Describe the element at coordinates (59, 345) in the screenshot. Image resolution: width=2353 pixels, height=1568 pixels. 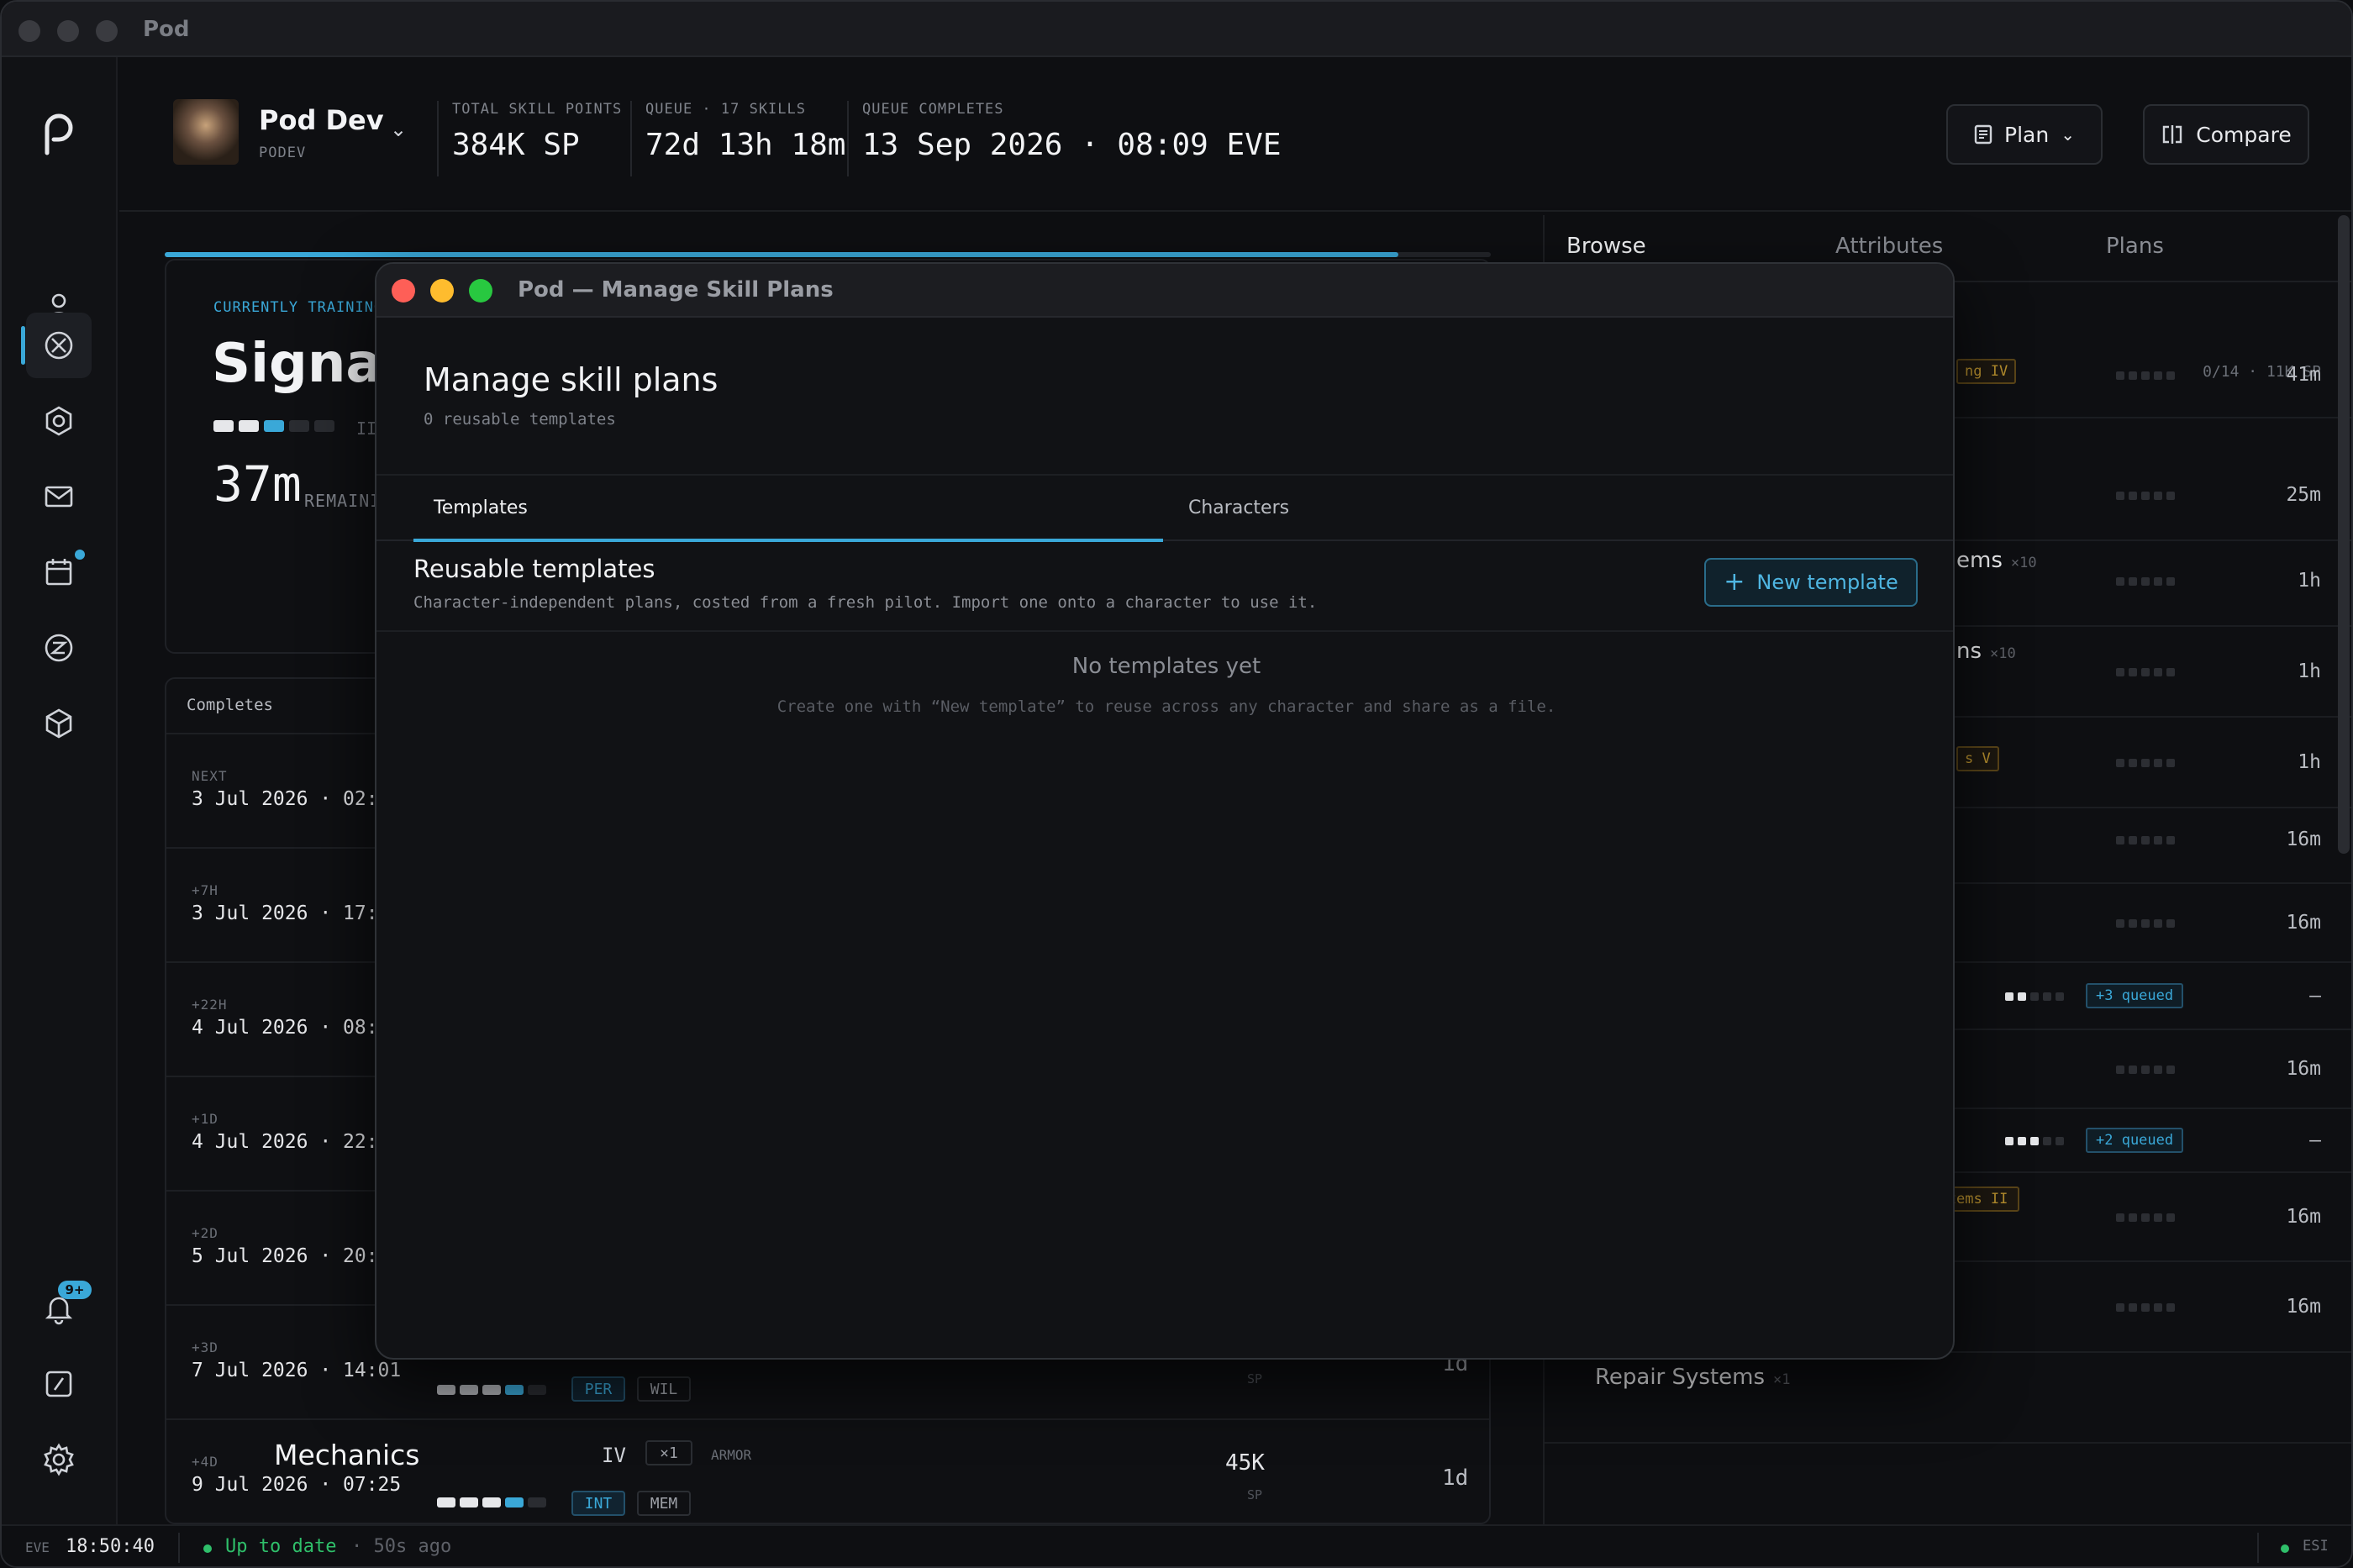
I see `skills-icon` at that location.